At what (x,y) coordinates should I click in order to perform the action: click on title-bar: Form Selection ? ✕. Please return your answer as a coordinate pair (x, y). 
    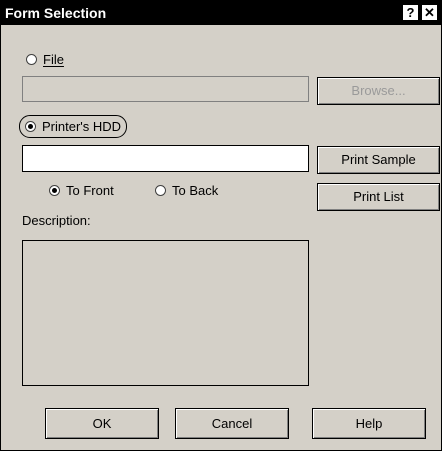
    Looking at the image, I should click on (221, 13).